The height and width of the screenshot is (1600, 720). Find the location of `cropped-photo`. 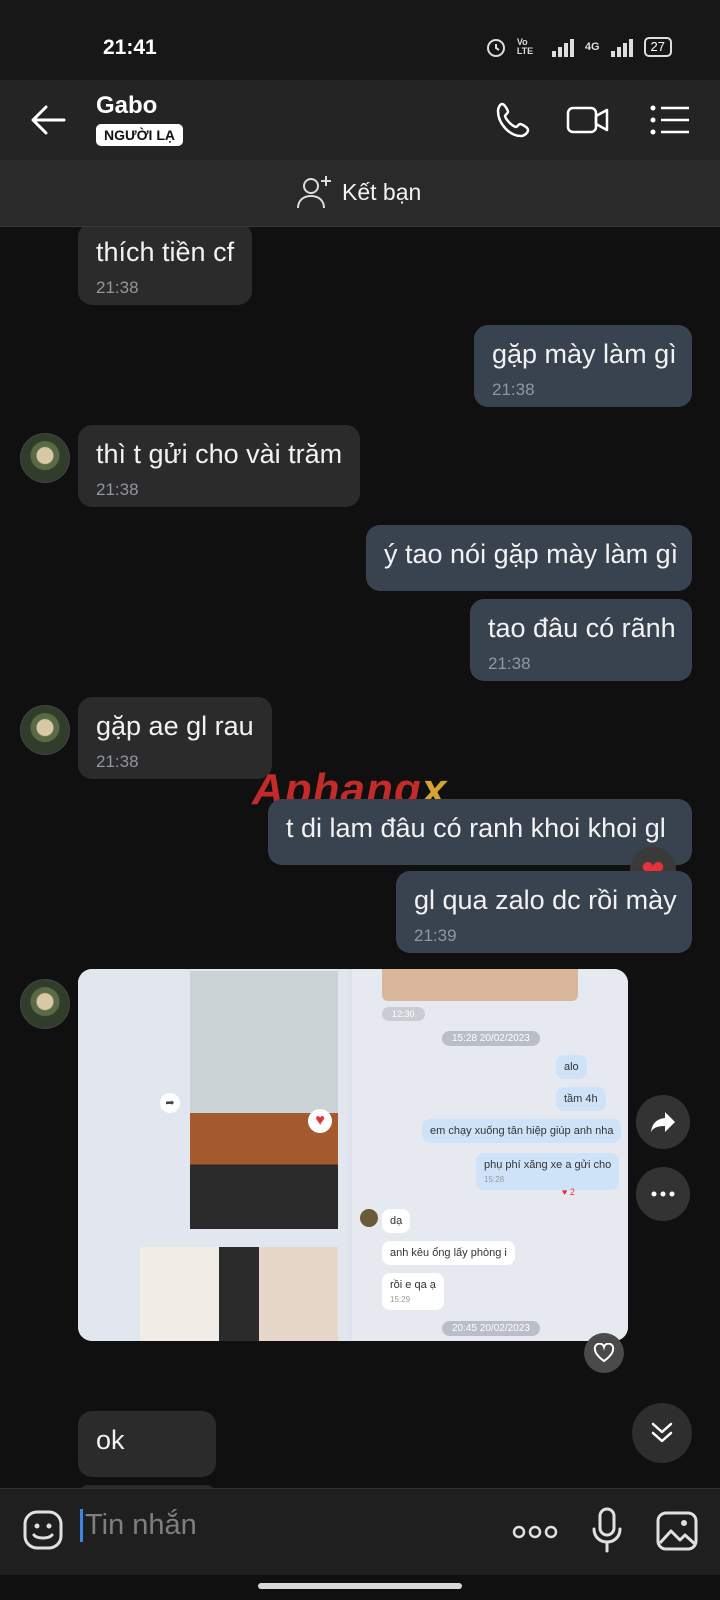

cropped-photo is located at coordinates (480, 985).